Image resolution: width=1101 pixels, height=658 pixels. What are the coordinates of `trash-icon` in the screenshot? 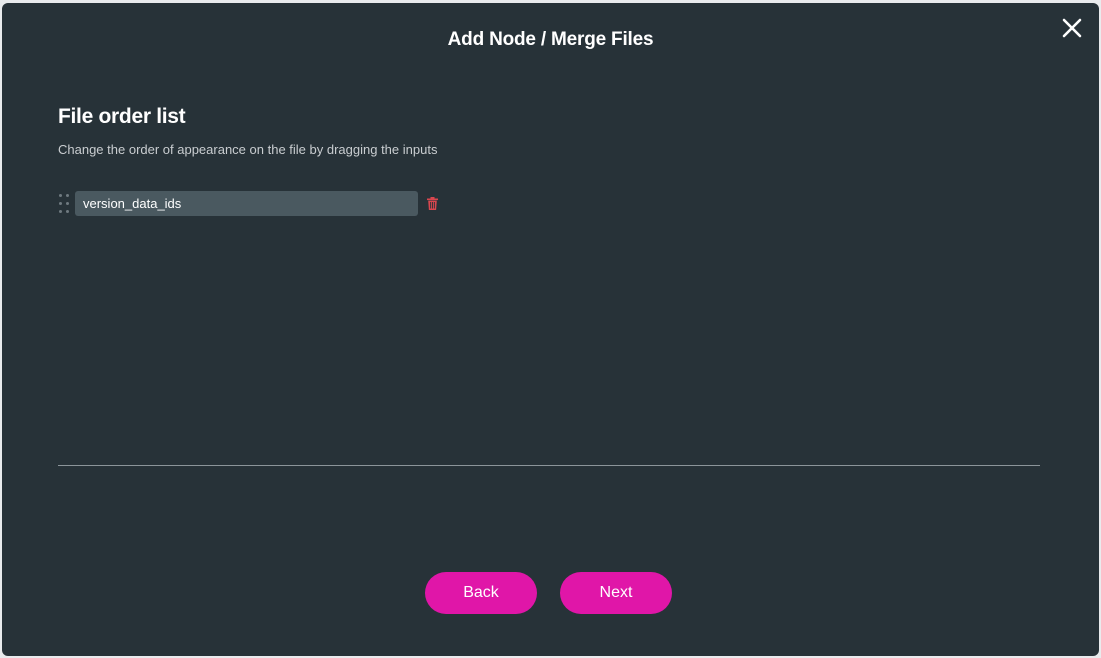 It's located at (432, 203).